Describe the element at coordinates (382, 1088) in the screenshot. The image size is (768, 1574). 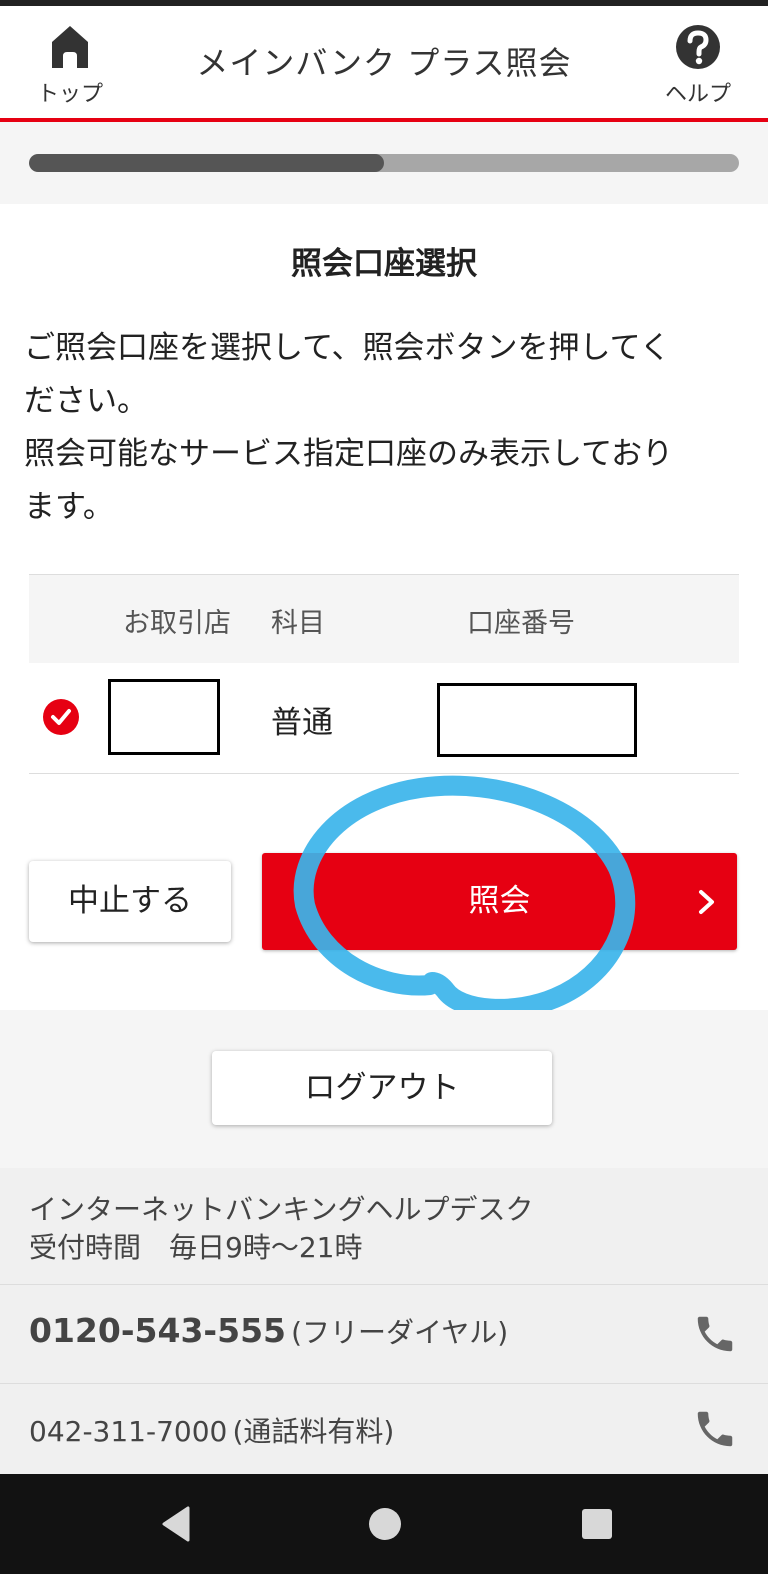
I see `logout-button: ログアウト` at that location.